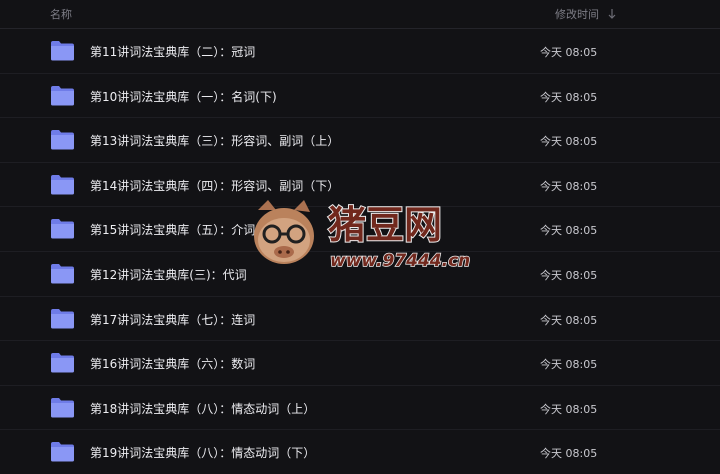 Image resolution: width=720 pixels, height=474 pixels. Describe the element at coordinates (172, 319) in the screenshot. I see `file-name: 第17讲词法宝典库（七）：连词` at that location.